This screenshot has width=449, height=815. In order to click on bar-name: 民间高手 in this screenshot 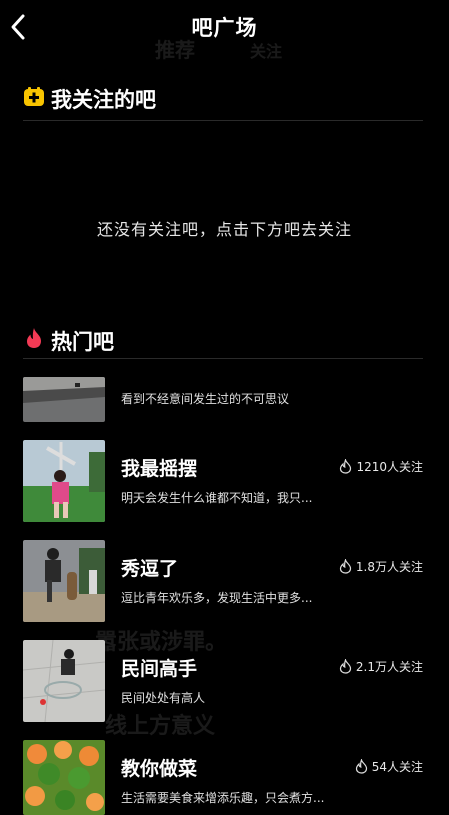, I will do `click(159, 669)`.